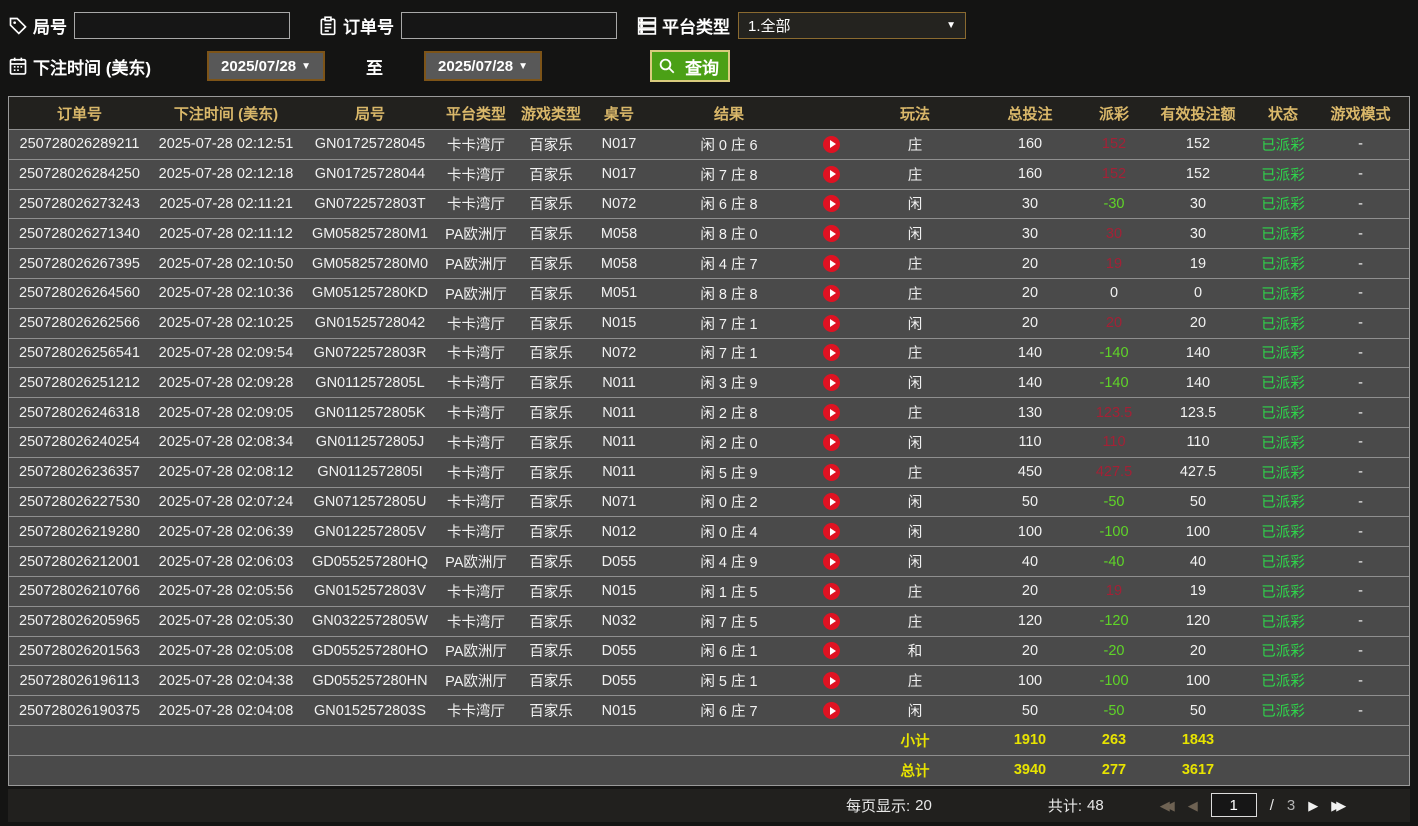 Image resolution: width=1418 pixels, height=826 pixels. I want to click on date-from-picker: 2025/07/28 ▼, so click(266, 66).